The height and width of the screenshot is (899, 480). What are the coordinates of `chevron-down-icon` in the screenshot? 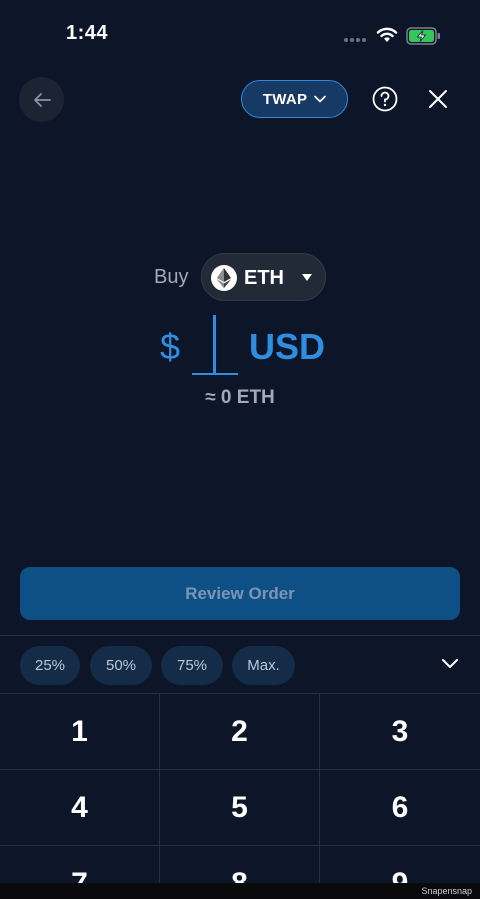 It's located at (320, 99).